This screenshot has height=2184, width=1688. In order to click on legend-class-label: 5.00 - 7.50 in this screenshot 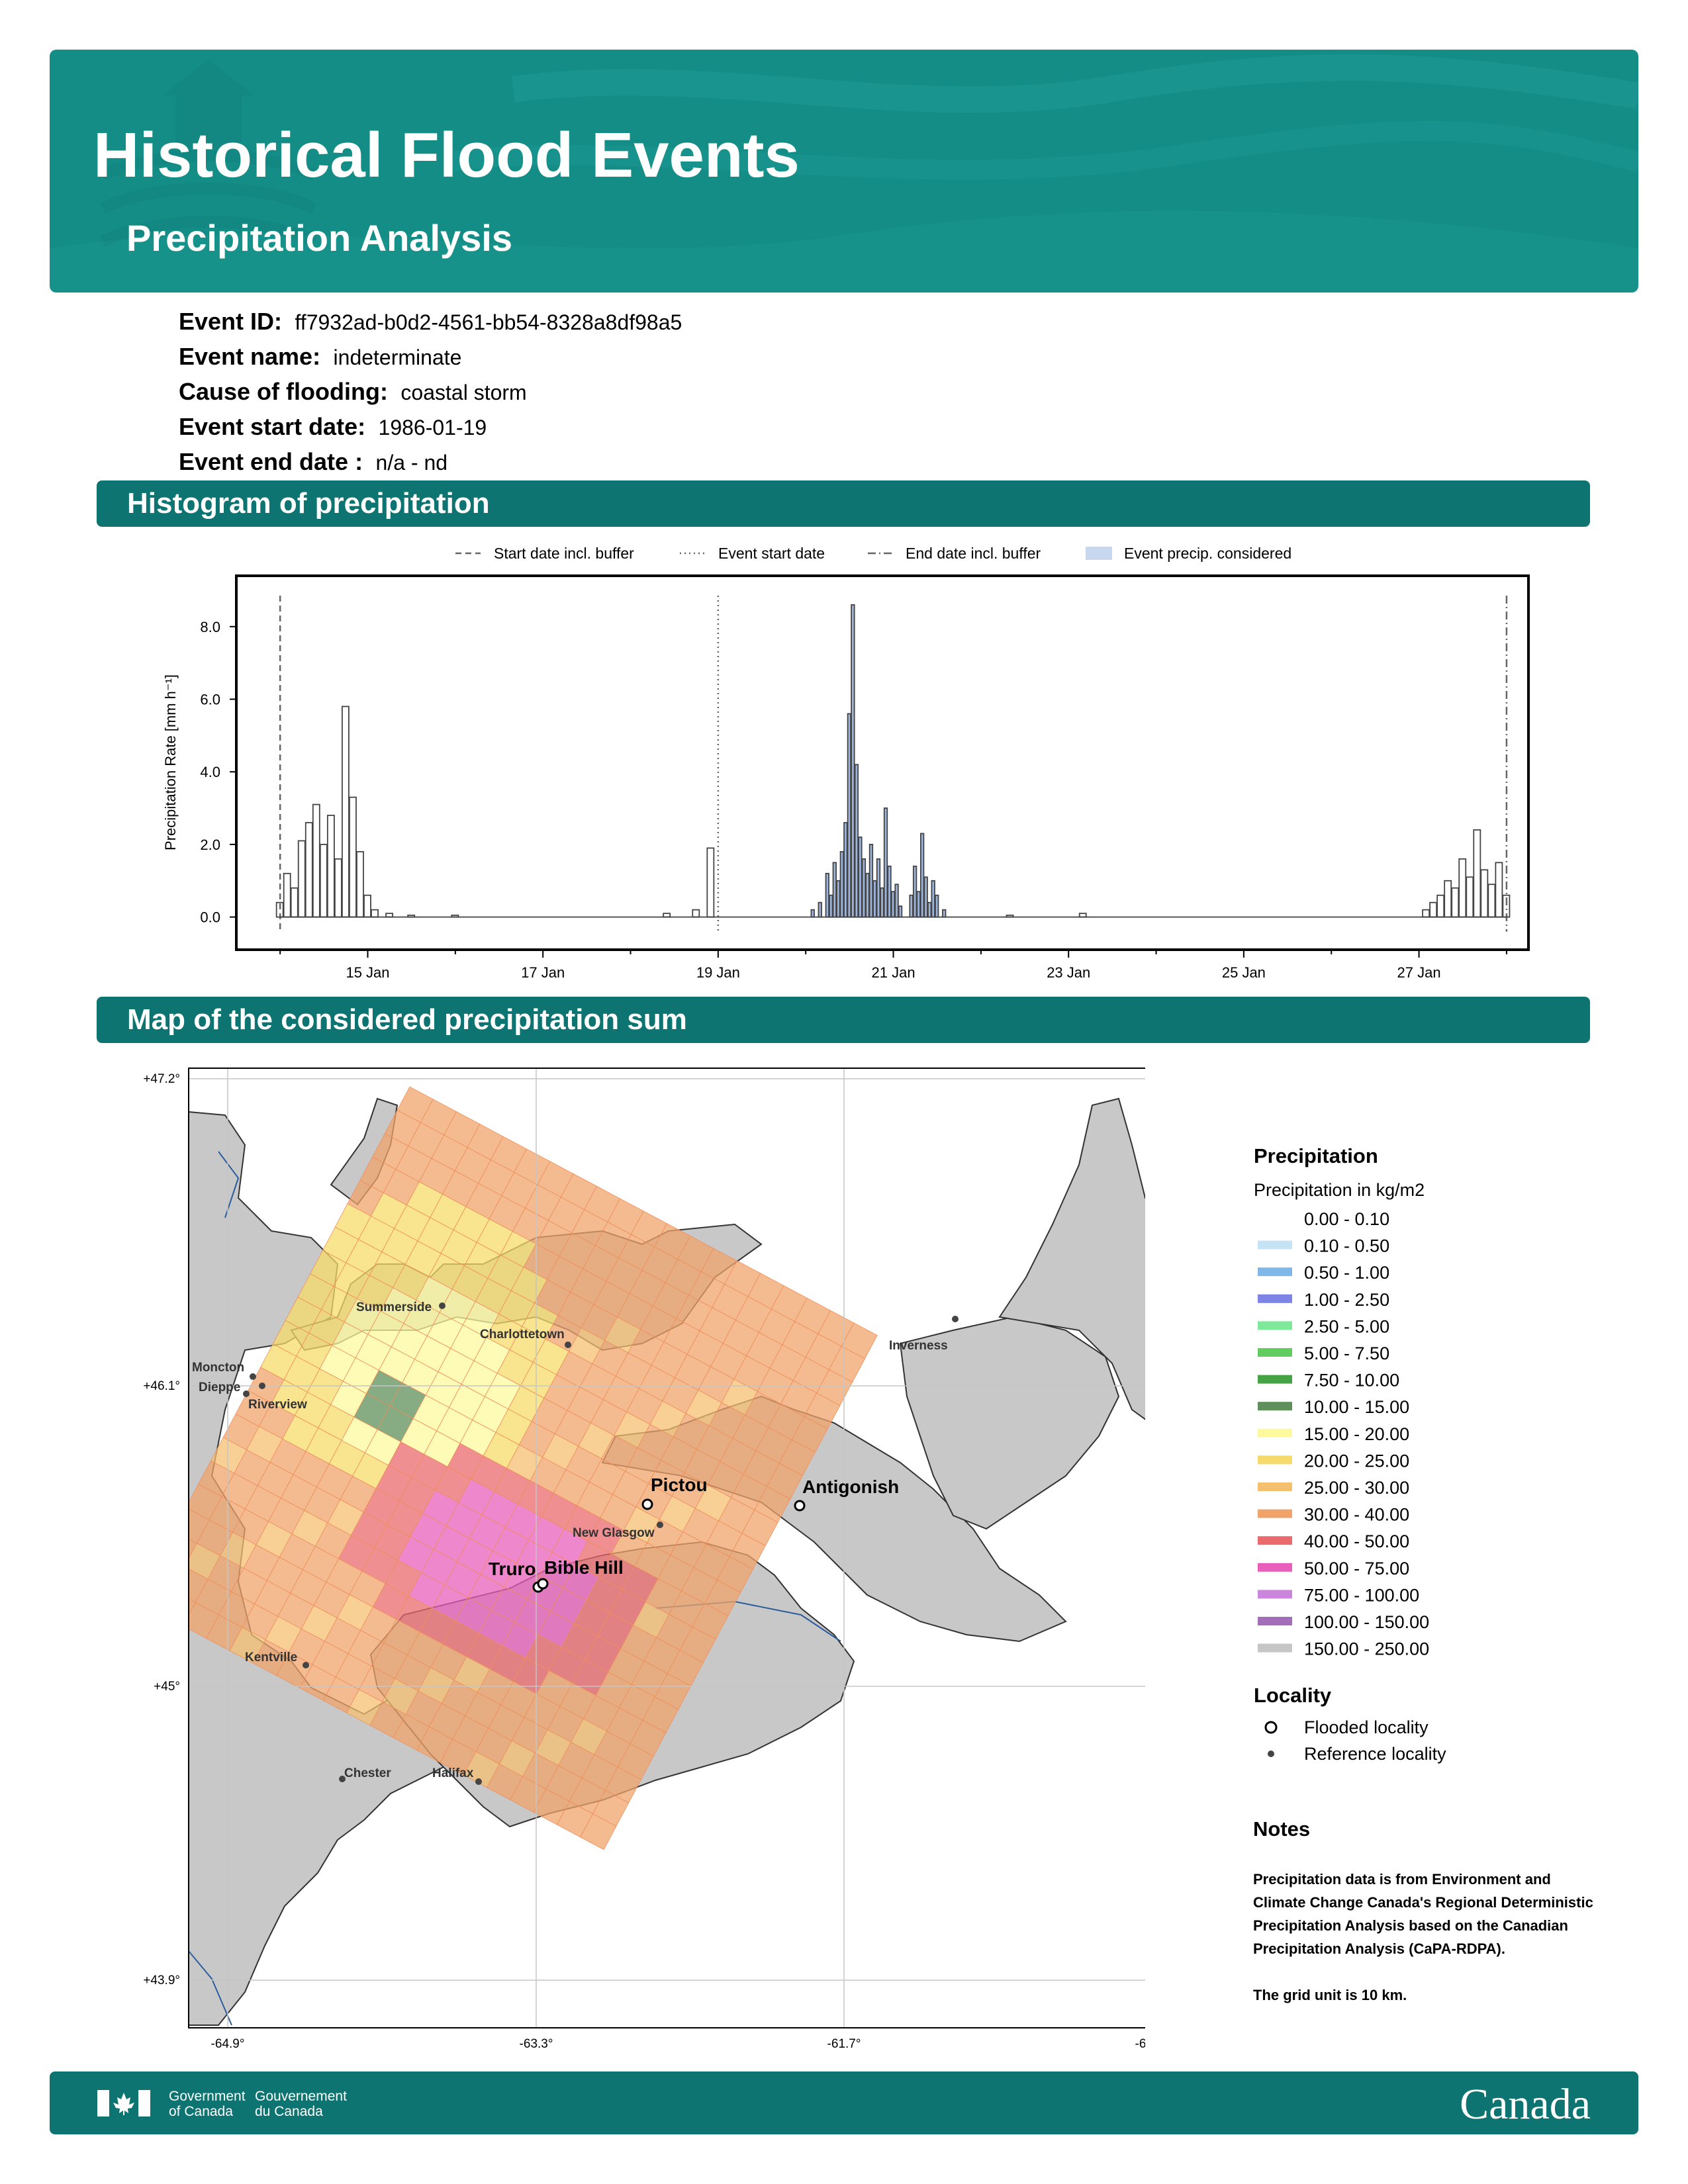, I will do `click(1346, 1353)`.